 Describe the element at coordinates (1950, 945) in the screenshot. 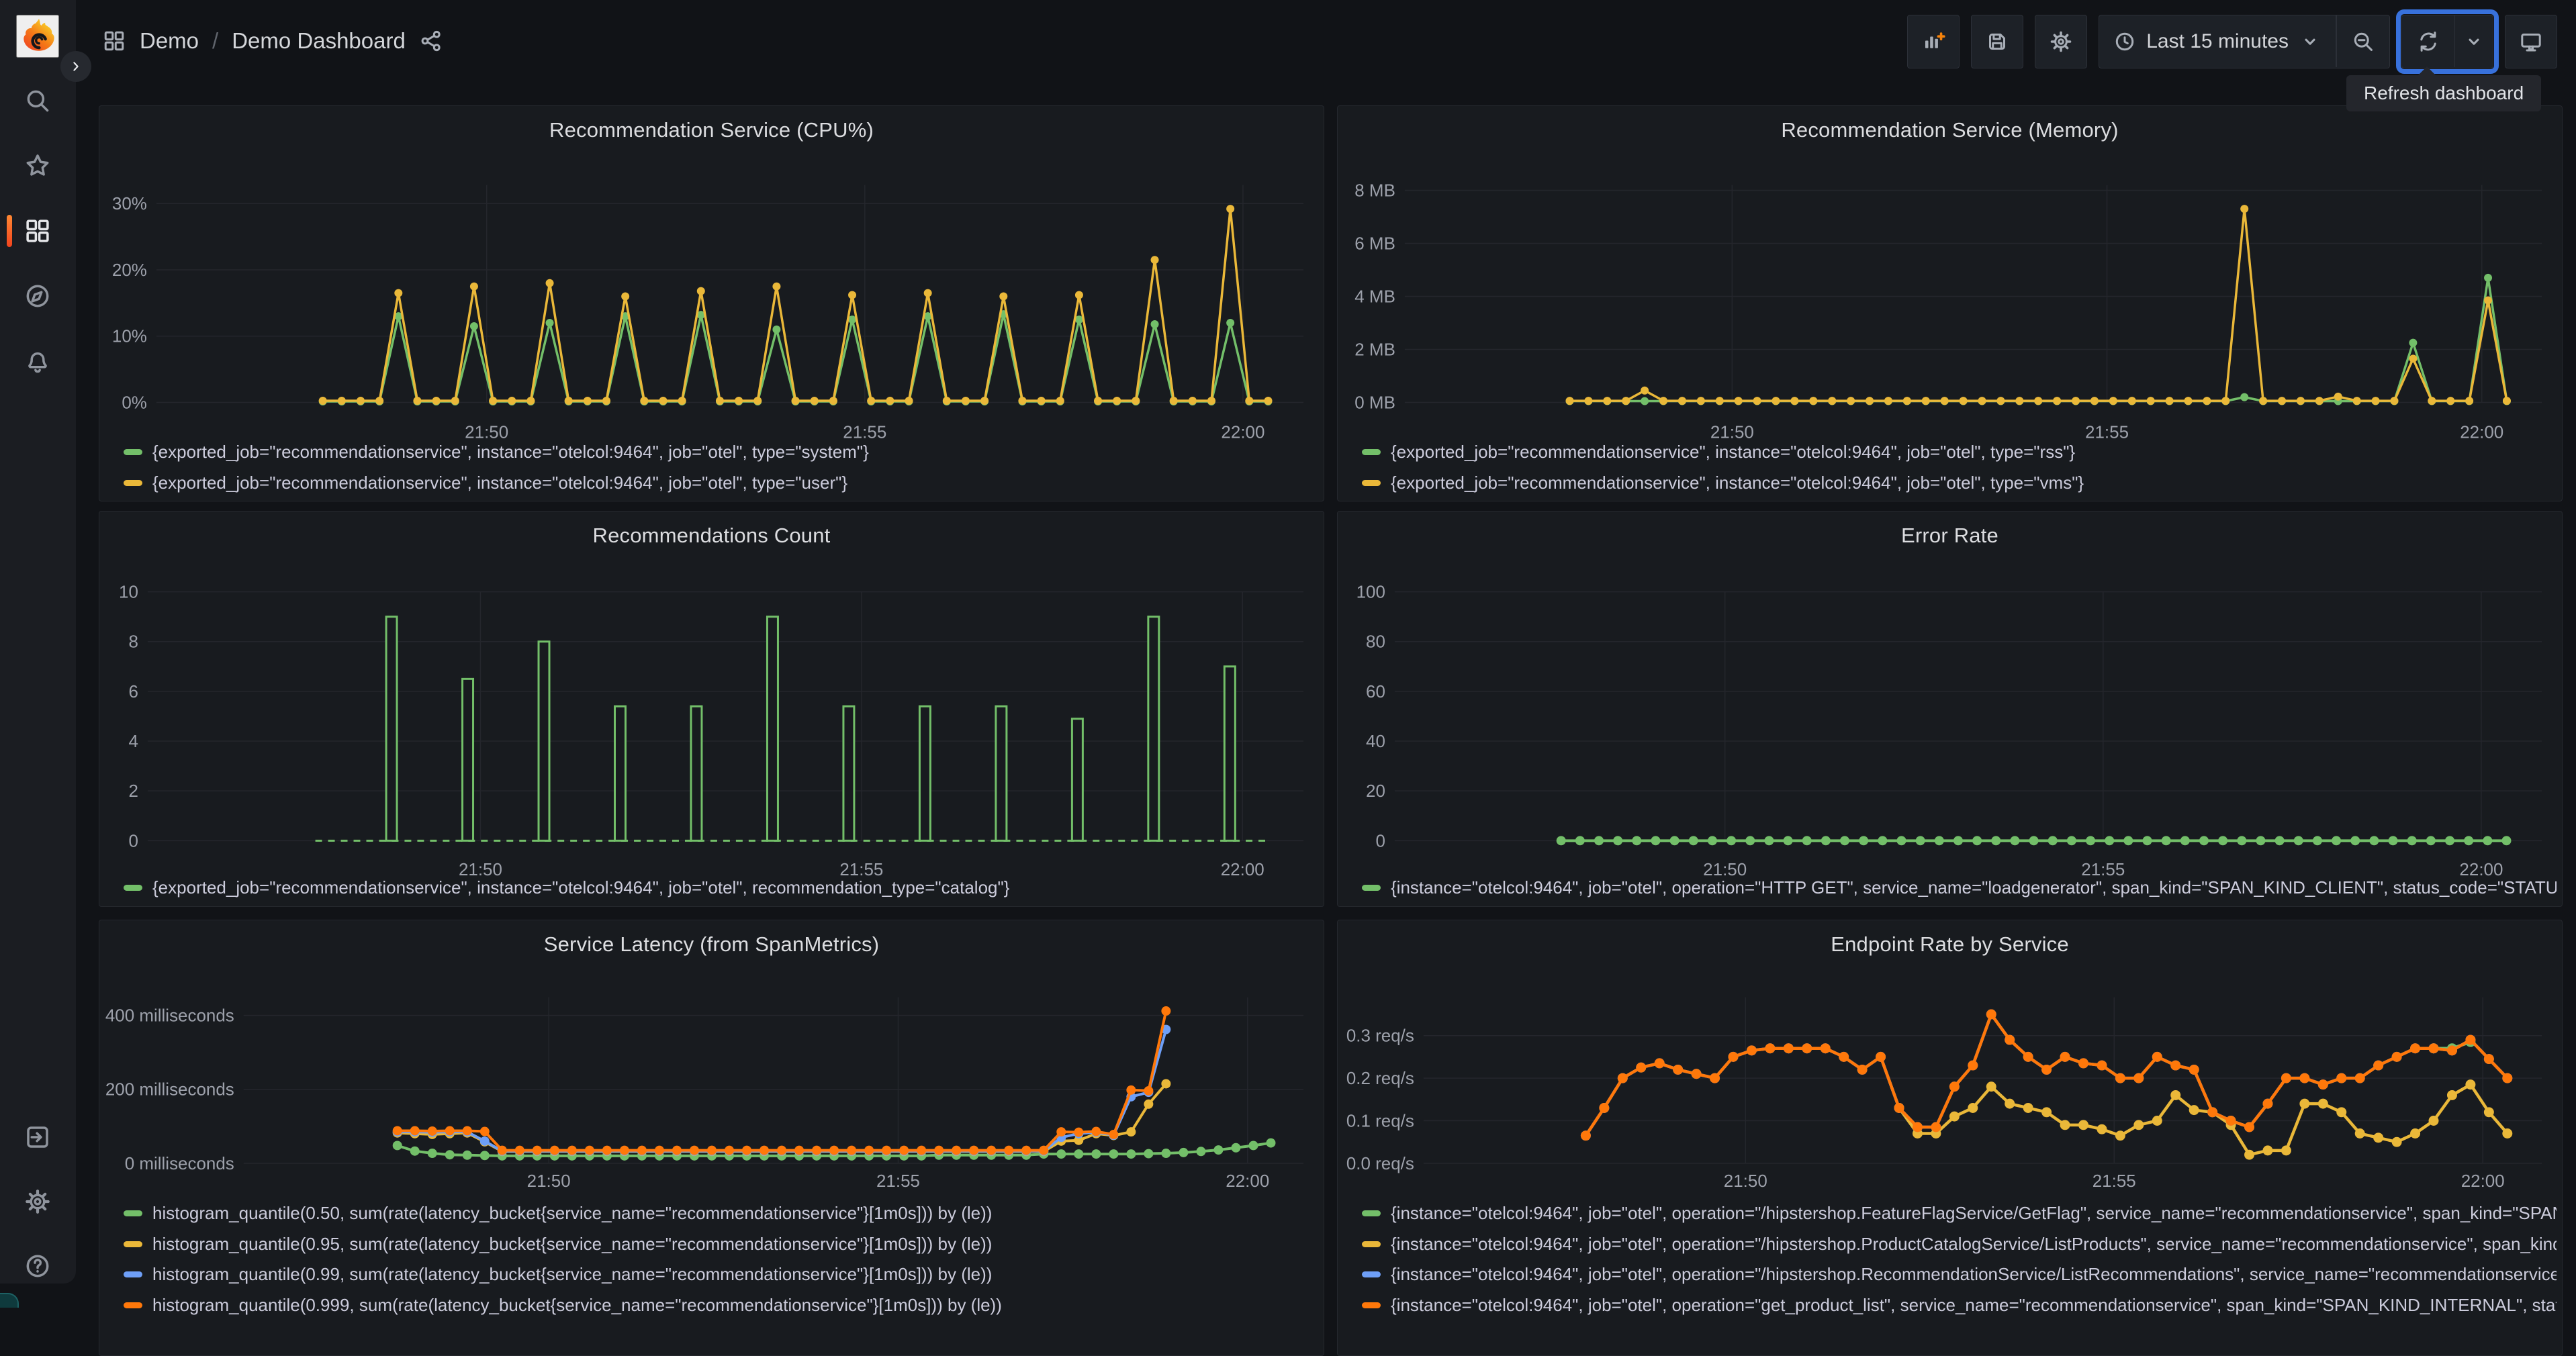

I see `panel-title: Endpoint Rate by Service` at that location.